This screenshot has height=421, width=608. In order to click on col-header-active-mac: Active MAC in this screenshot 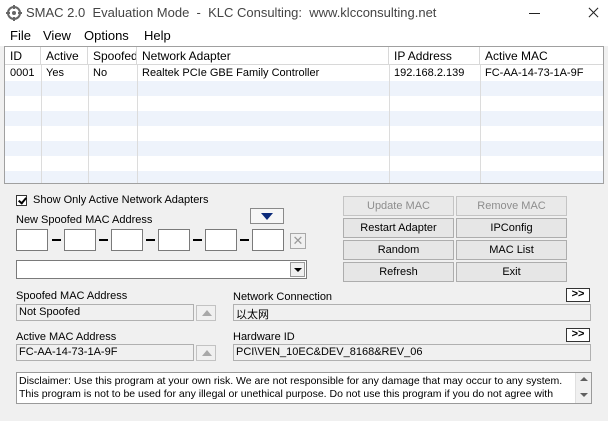, I will do `click(541, 56)`.